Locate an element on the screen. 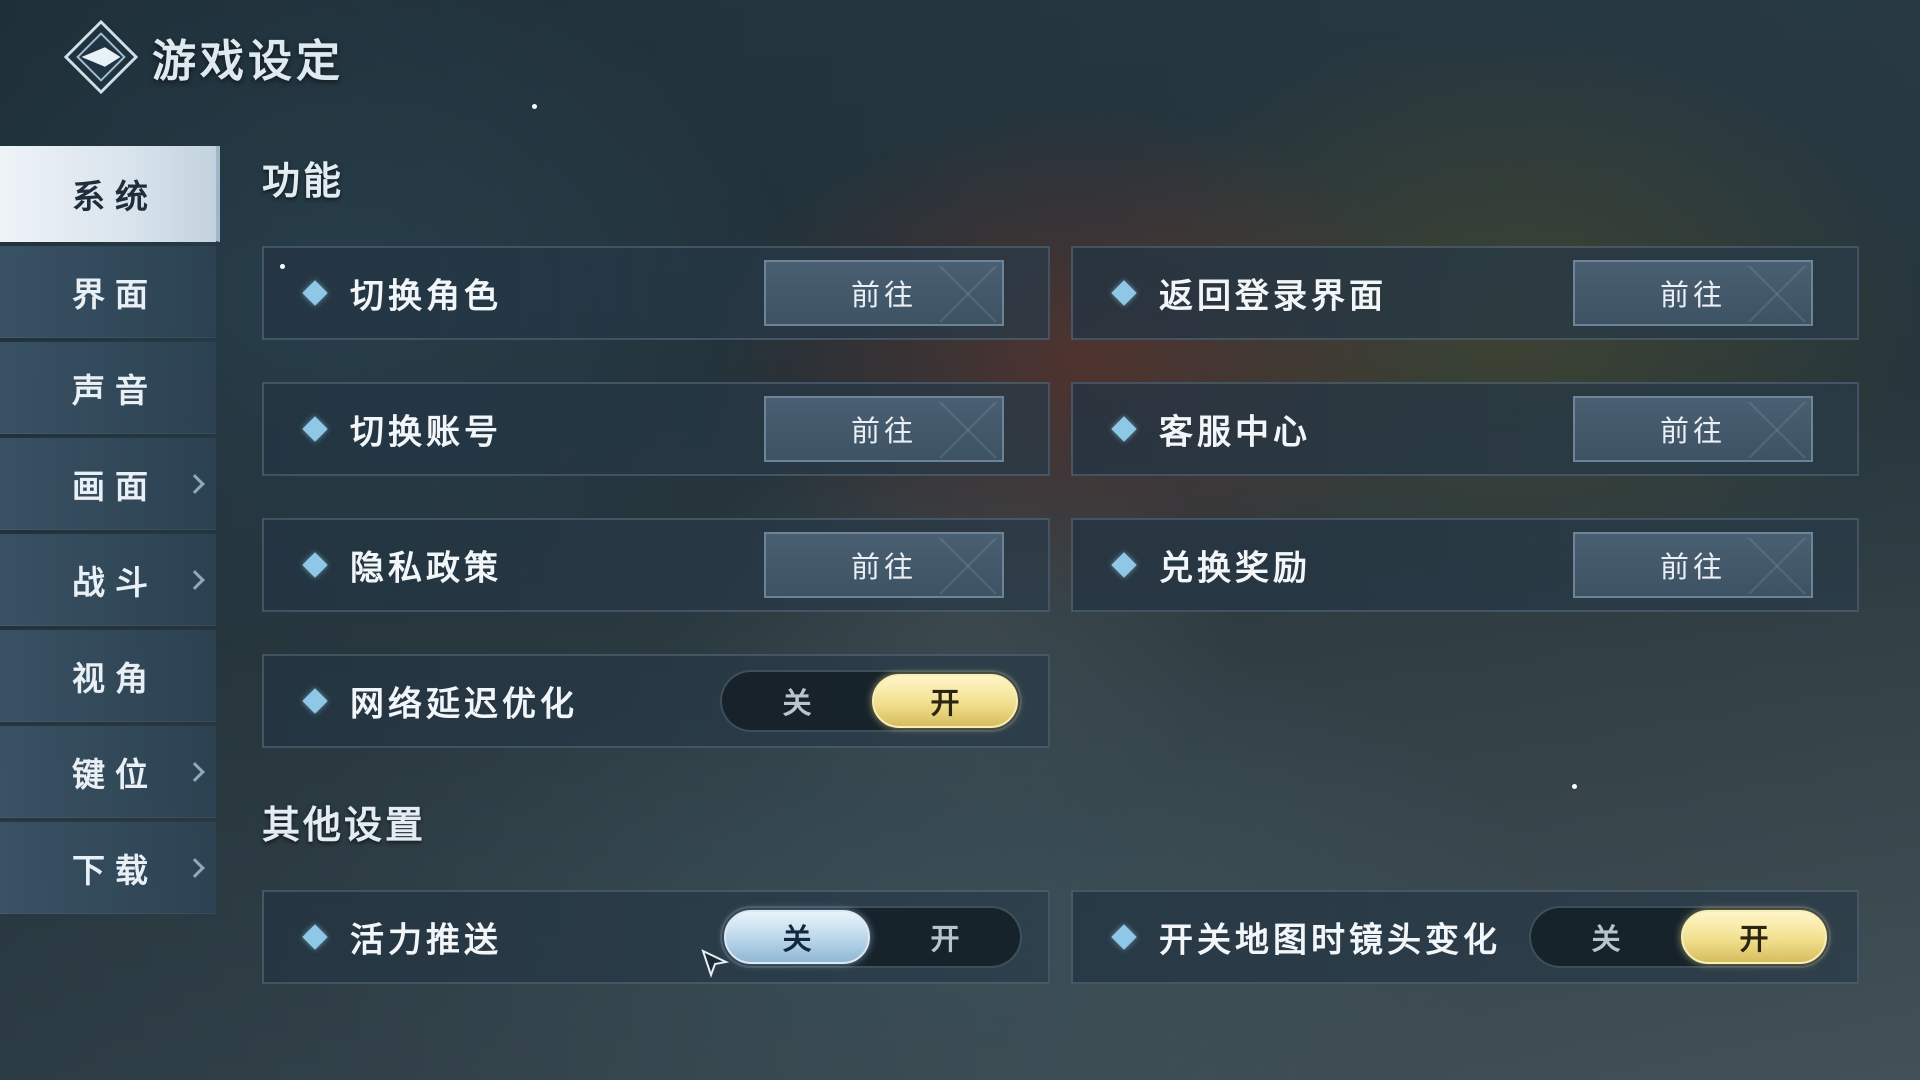 The height and width of the screenshot is (1080, 1920). setting-row-vitality-push: 活力推送 关 开 is located at coordinates (656, 937).